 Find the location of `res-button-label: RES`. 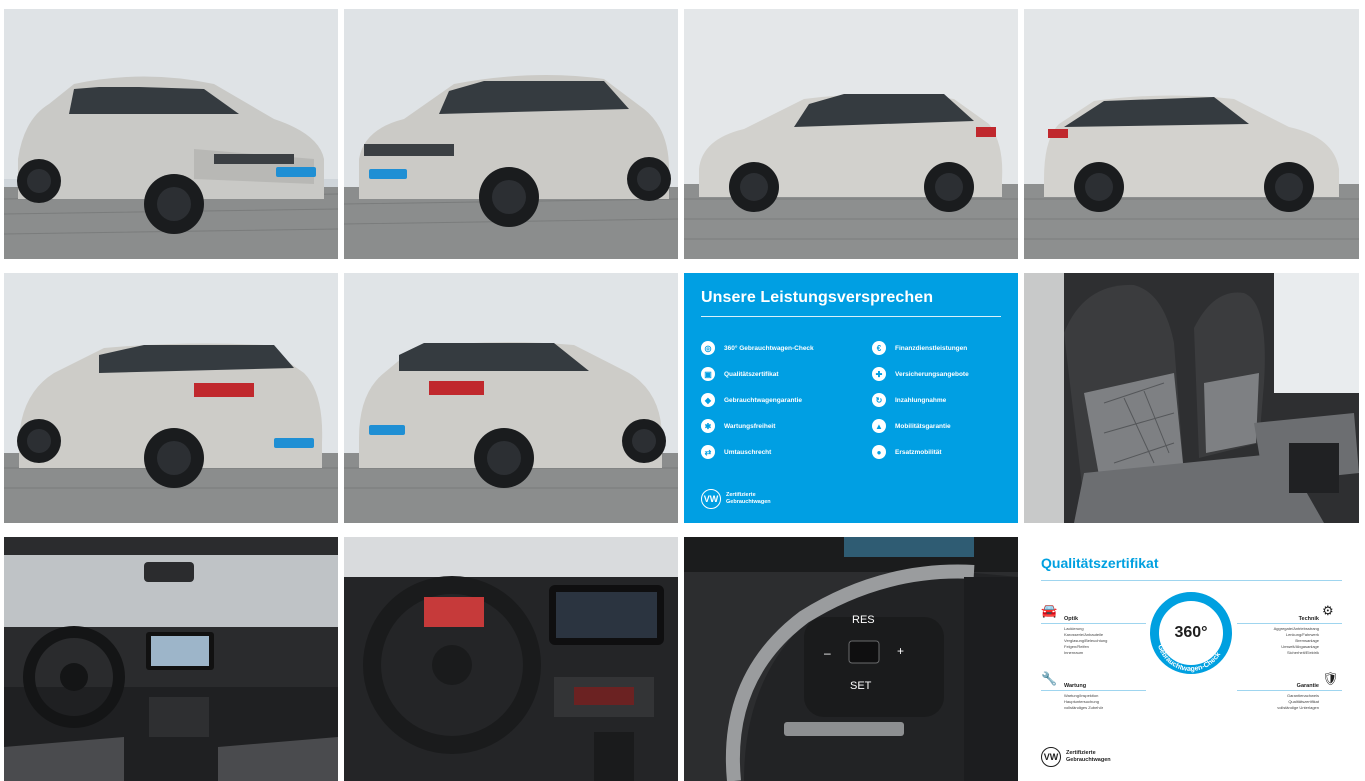

res-button-label: RES is located at coordinates (863, 620).